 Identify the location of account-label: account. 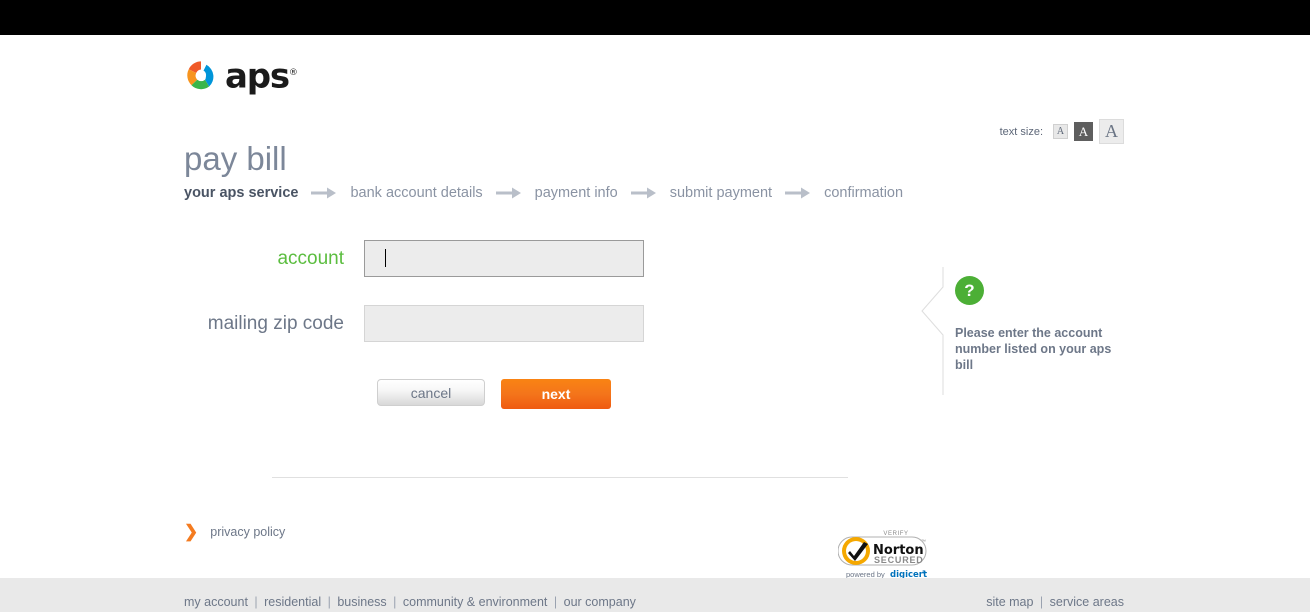
(310, 258).